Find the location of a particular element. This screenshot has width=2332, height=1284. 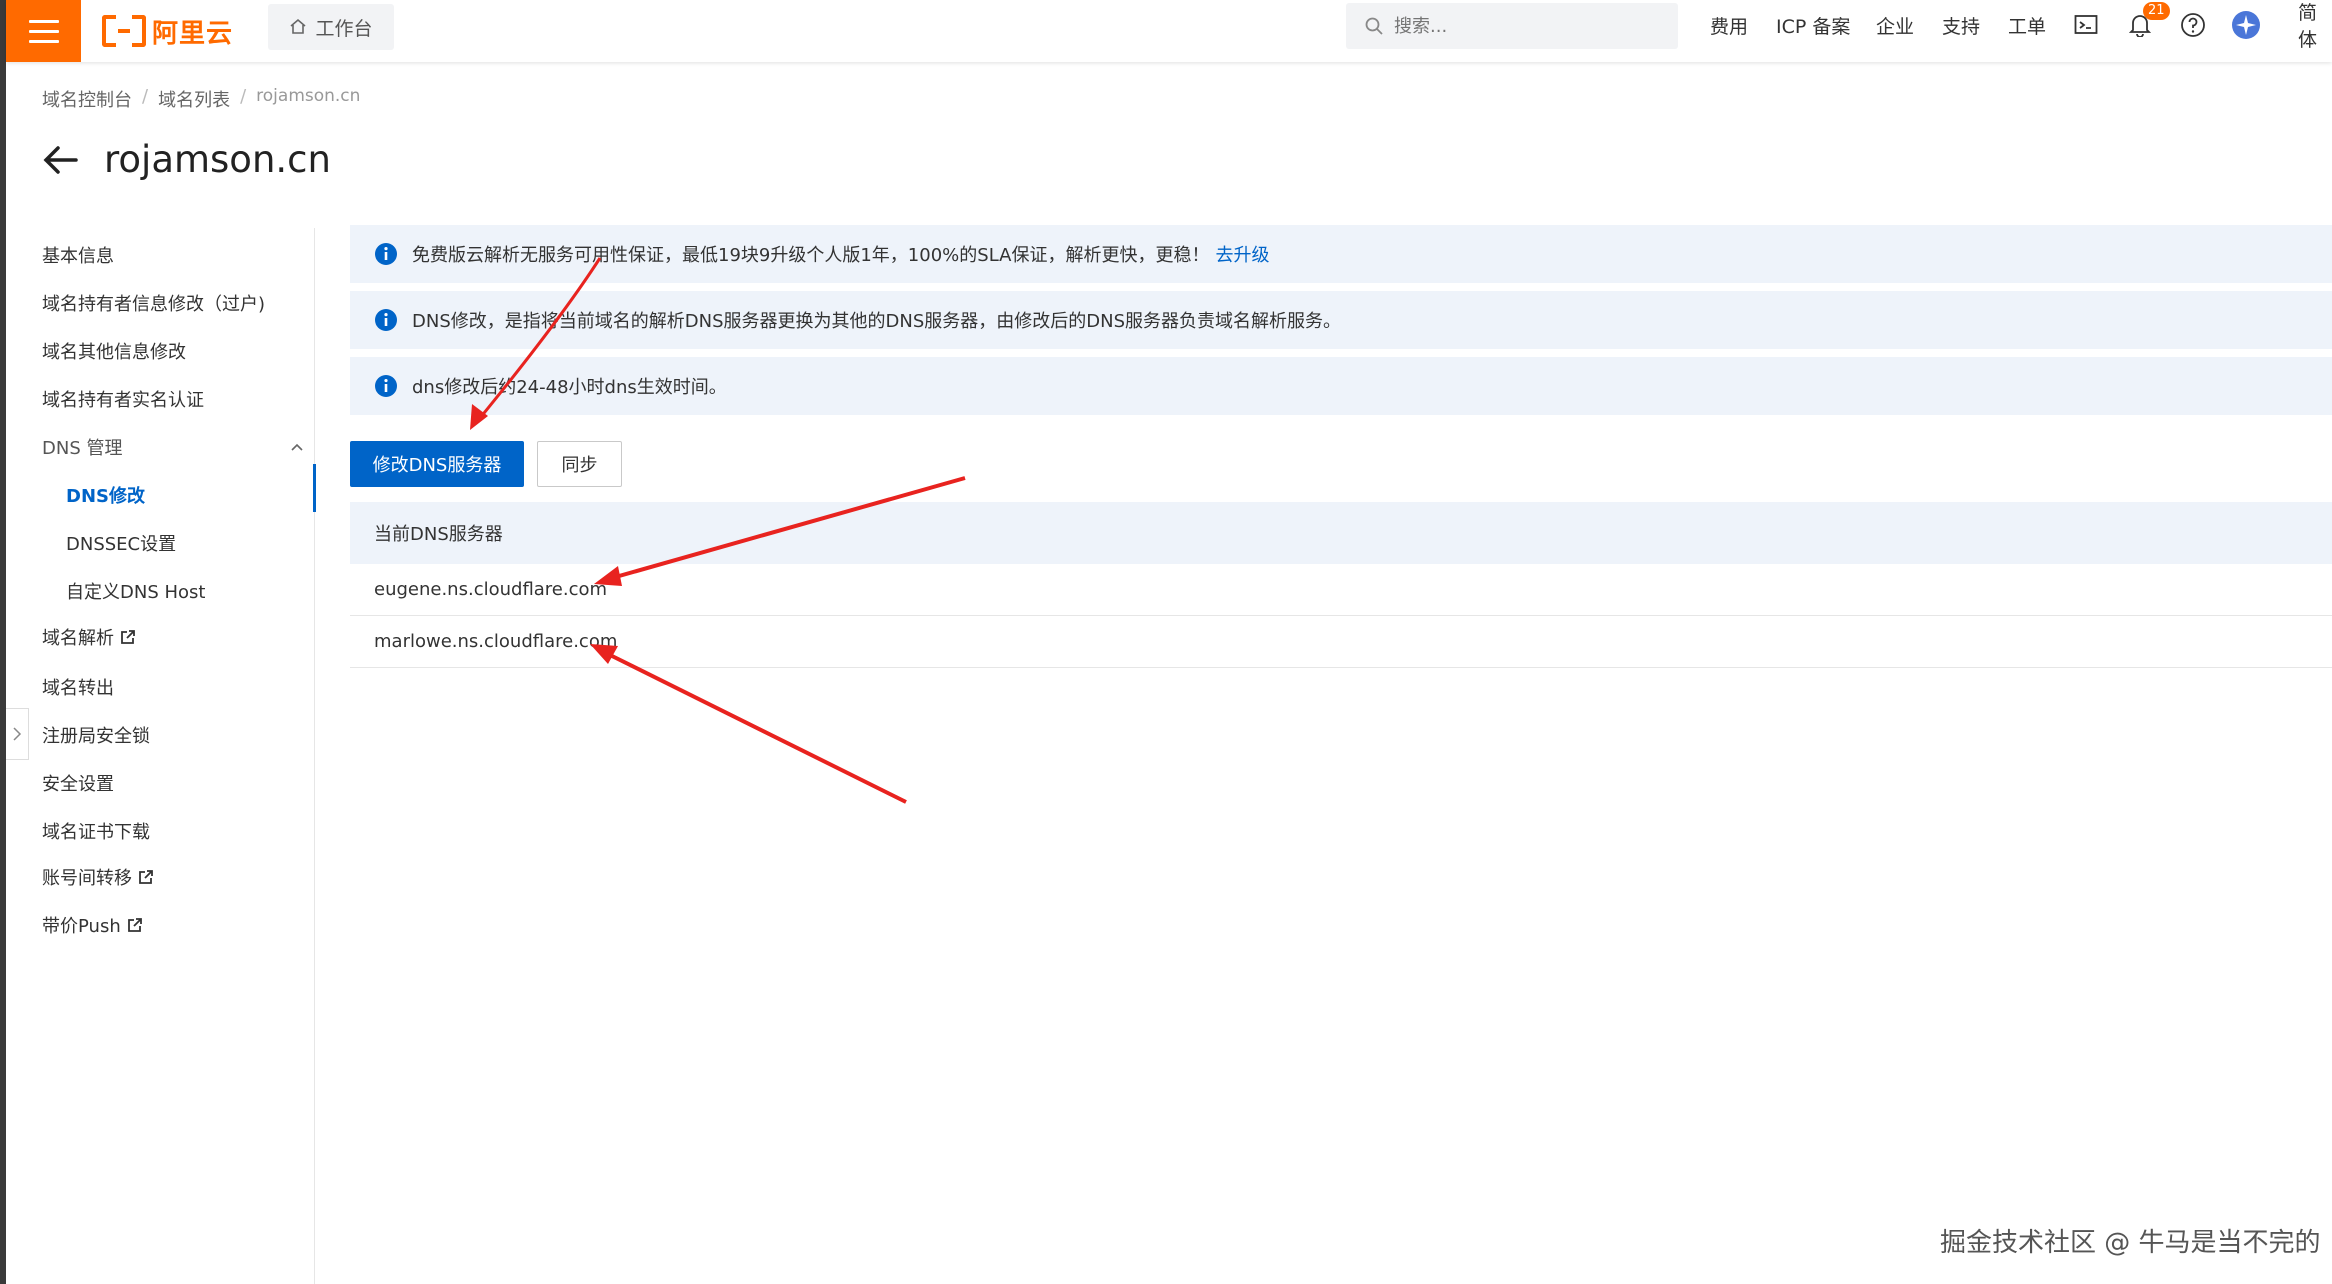

nav-support: 支持 is located at coordinates (1961, 25).